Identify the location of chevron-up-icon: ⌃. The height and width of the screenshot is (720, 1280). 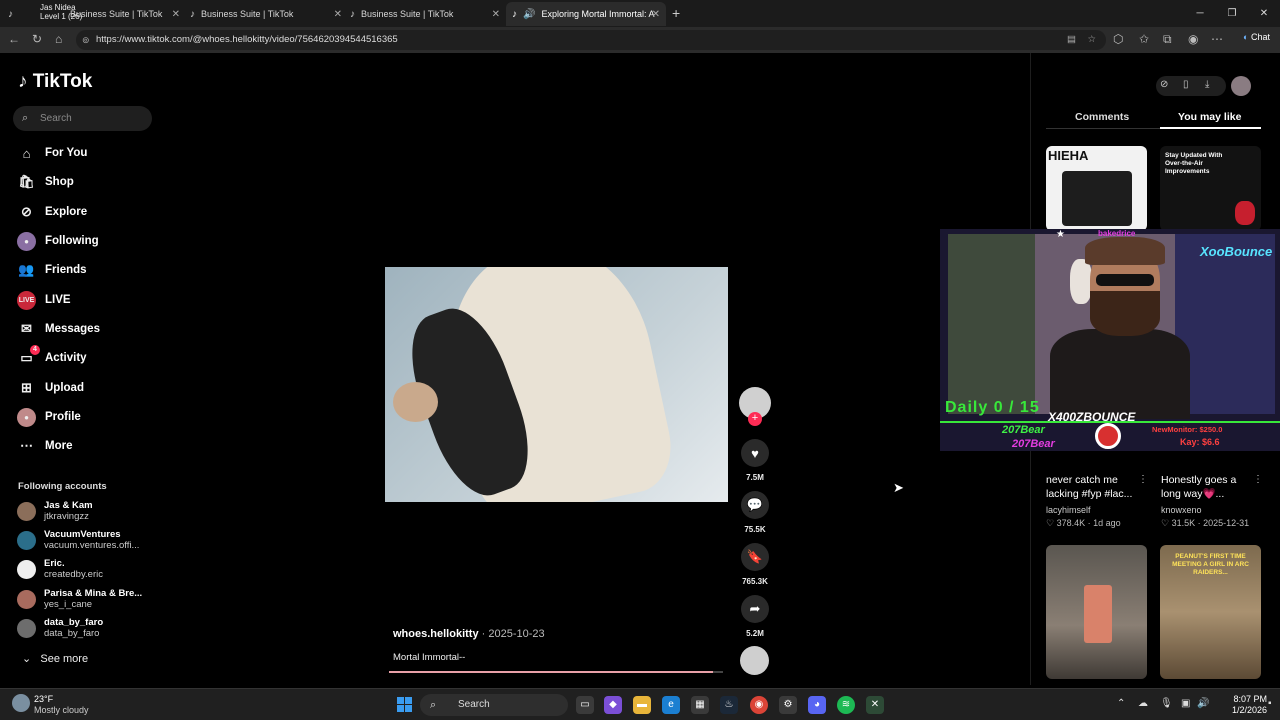
(1121, 703).